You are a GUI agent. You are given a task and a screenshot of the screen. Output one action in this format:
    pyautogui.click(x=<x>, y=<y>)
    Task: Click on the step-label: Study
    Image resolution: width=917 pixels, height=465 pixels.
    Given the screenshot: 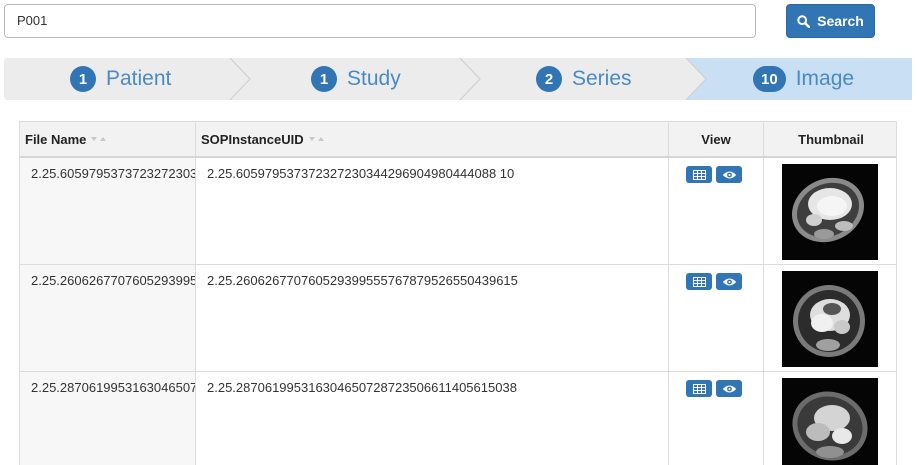 What is the action you would take?
    pyautogui.click(x=374, y=78)
    